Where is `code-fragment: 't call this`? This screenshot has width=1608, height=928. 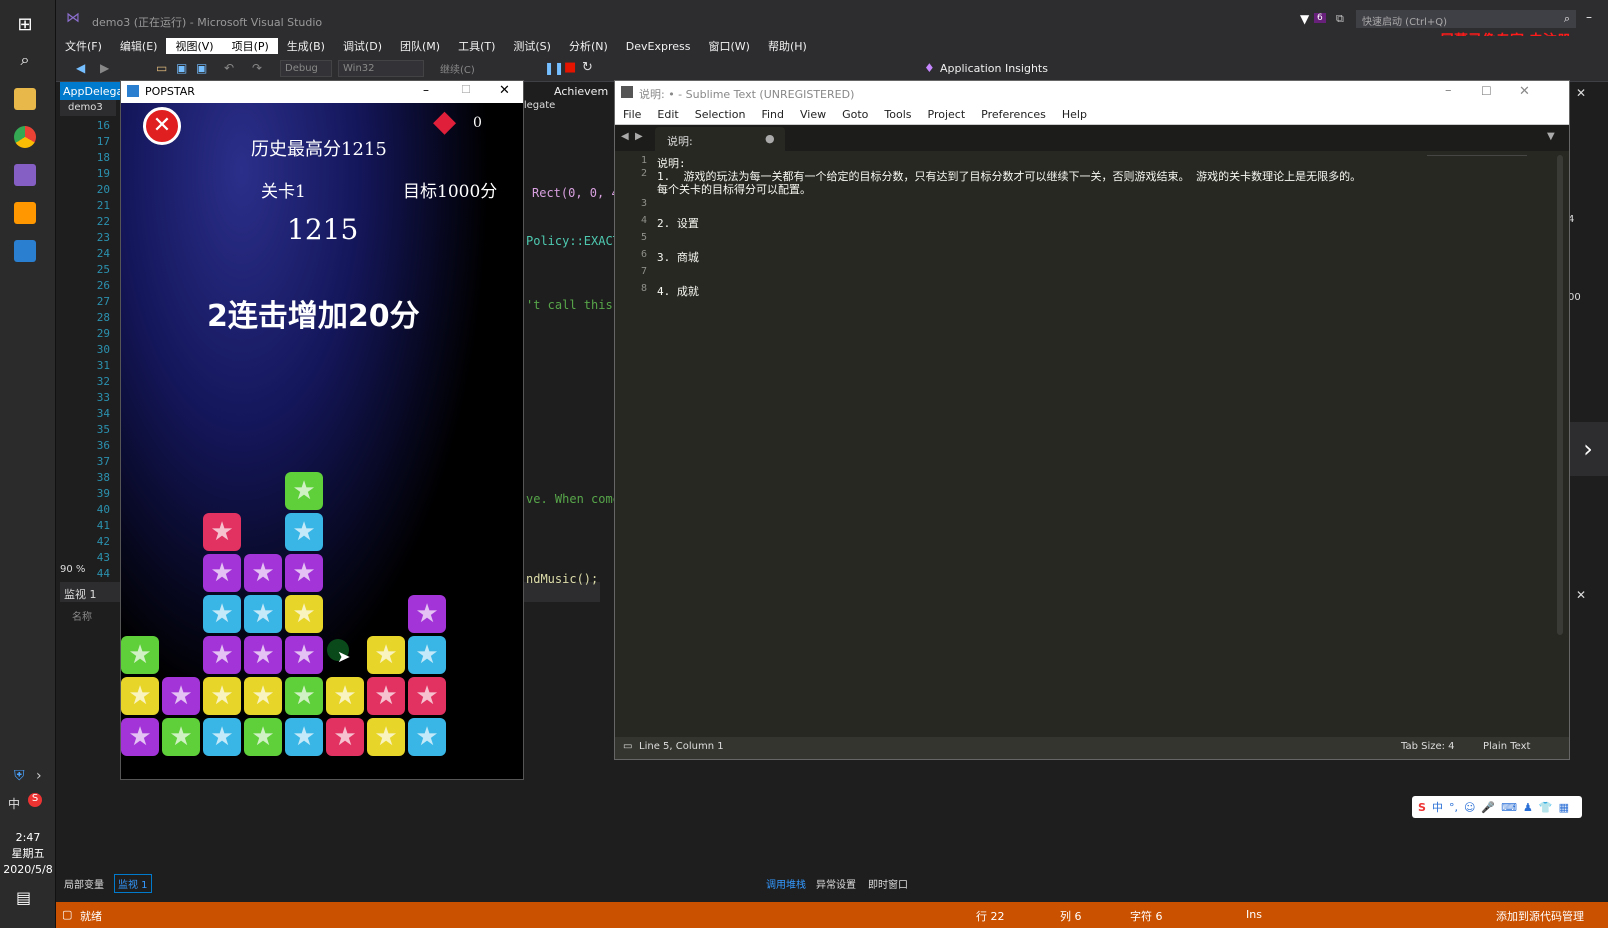
code-fragment: 't call this is located at coordinates (569, 305).